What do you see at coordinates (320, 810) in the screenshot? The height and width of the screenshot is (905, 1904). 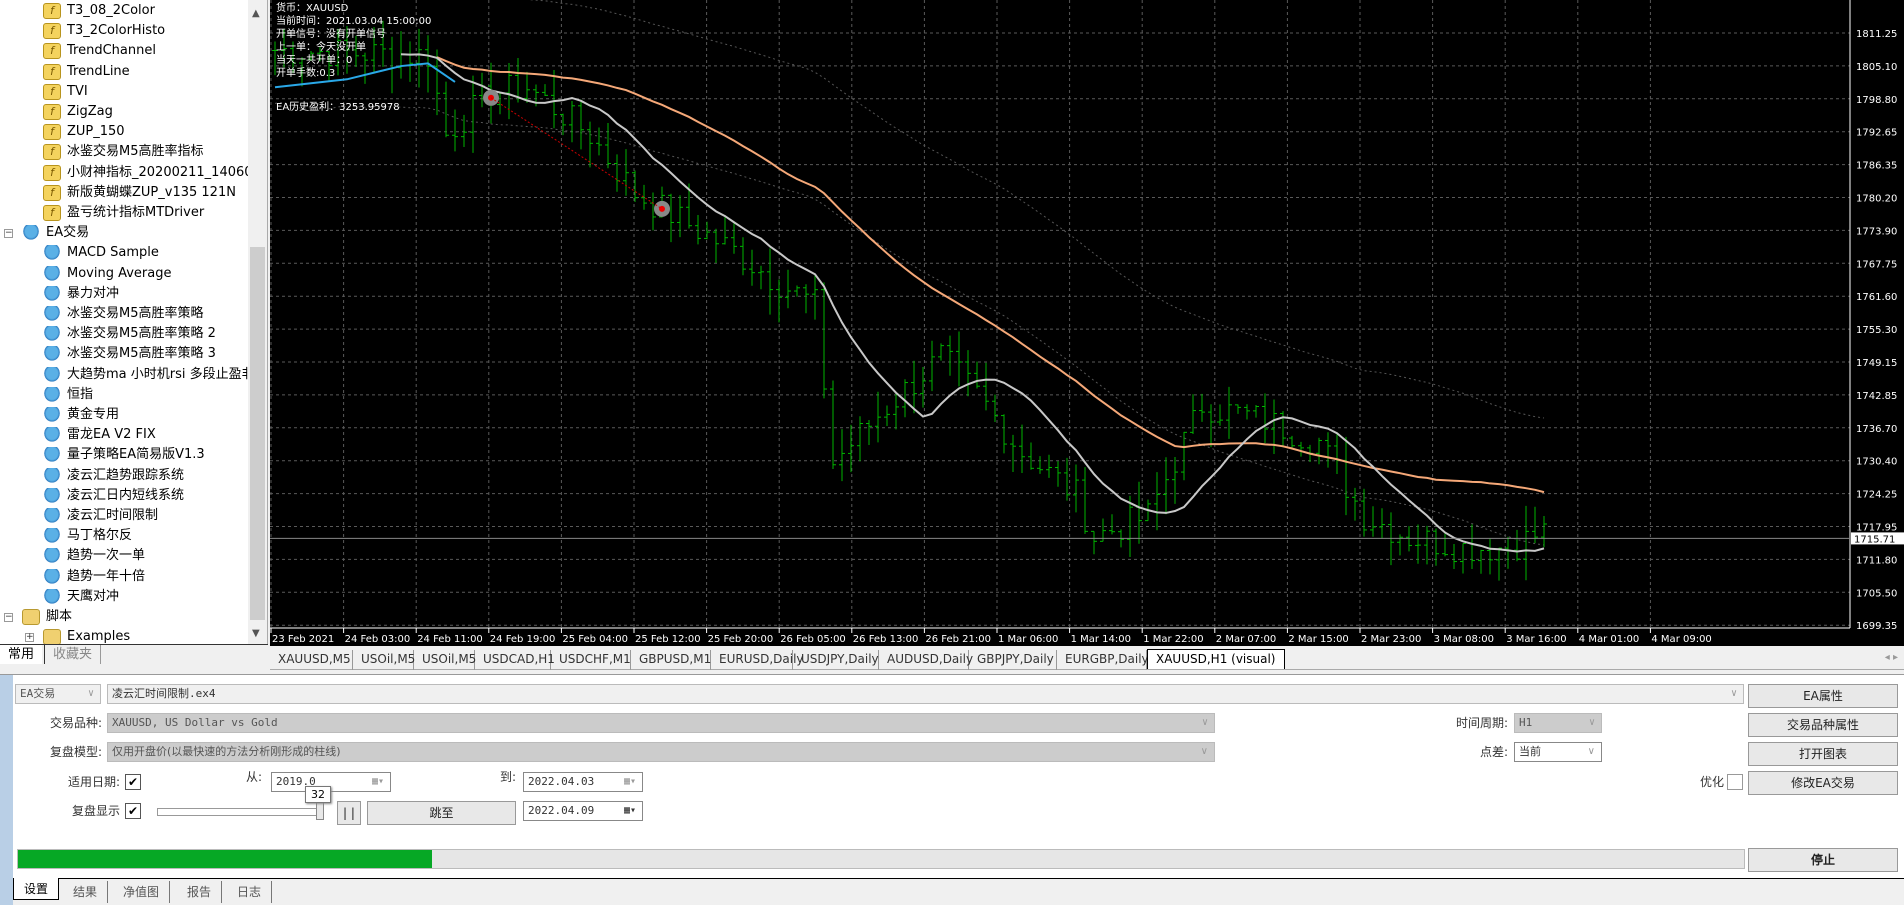 I see `speed-slider-thumb` at bounding box center [320, 810].